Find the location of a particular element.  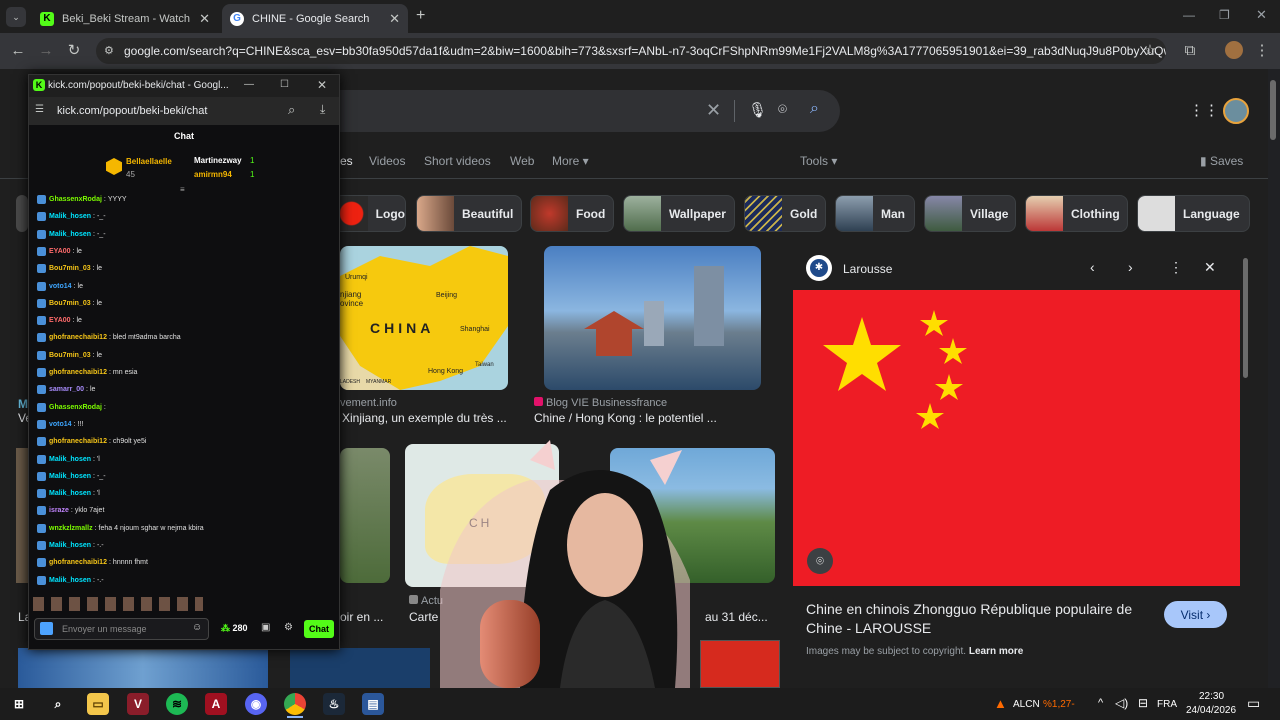

more-options-icon: ⋮ is located at coordinates (1176, 267).